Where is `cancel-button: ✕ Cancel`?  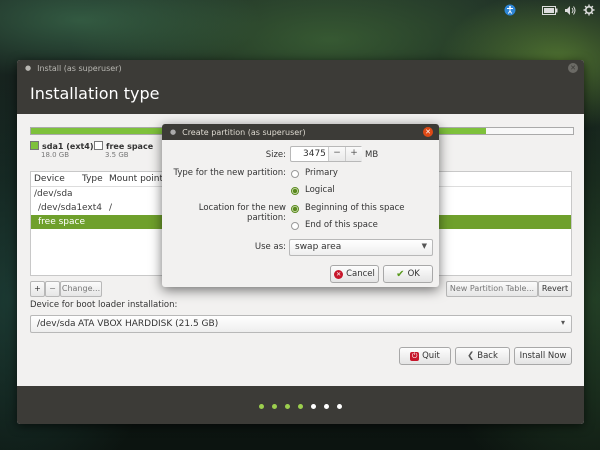 cancel-button: ✕ Cancel is located at coordinates (354, 274).